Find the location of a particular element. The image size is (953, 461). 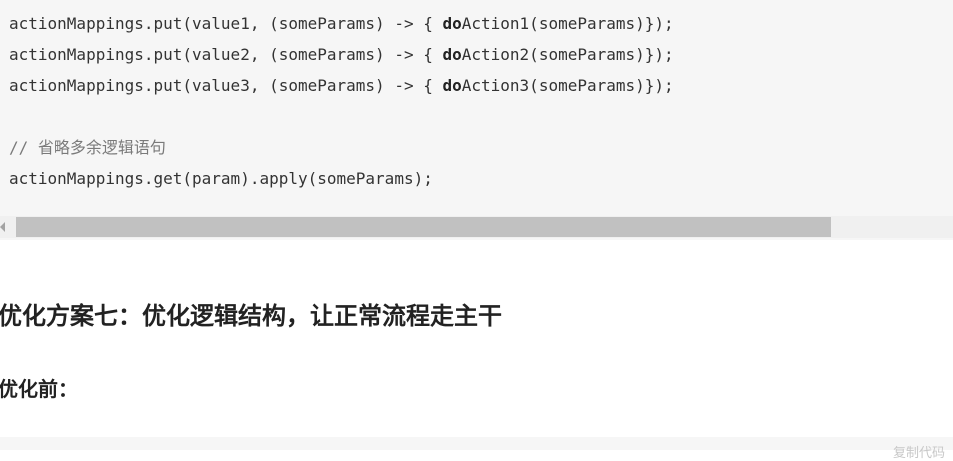

copy-code-button: 复制代码 is located at coordinates (919, 451).